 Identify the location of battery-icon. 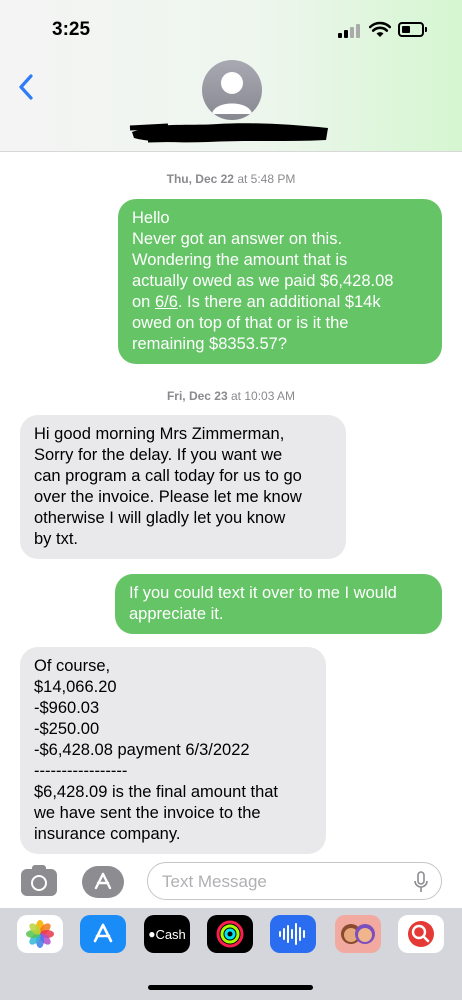
(412, 29).